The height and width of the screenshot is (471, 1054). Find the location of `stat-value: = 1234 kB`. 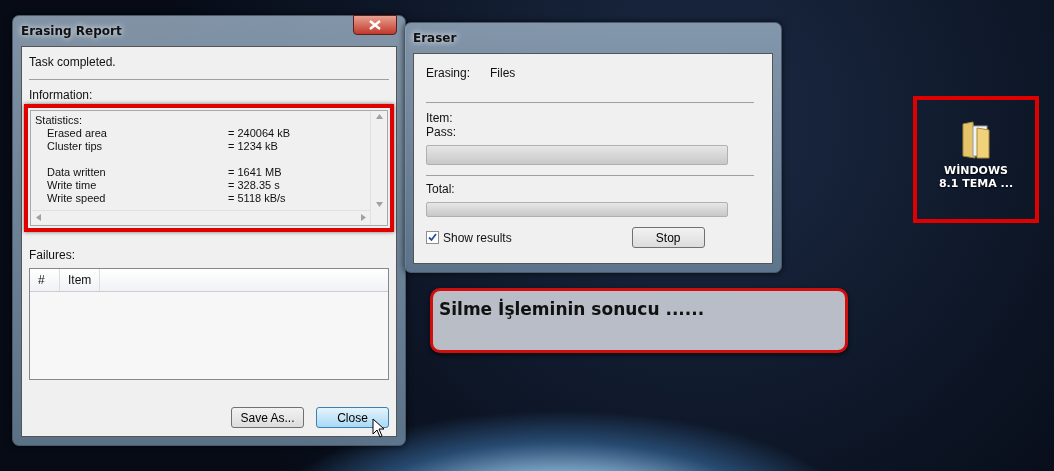

stat-value: = 1234 kB is located at coordinates (253, 146).